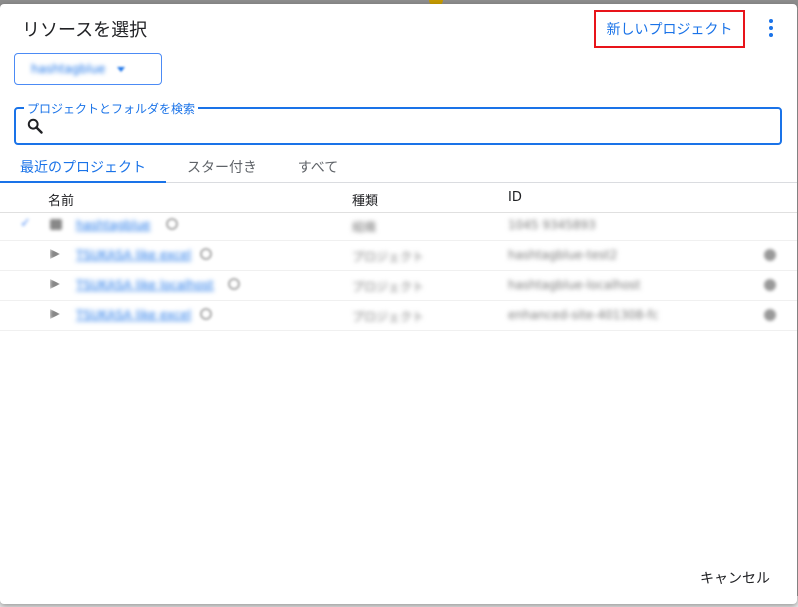 This screenshot has width=798, height=607. What do you see at coordinates (364, 227) in the screenshot?
I see `row-type: 組織` at bounding box center [364, 227].